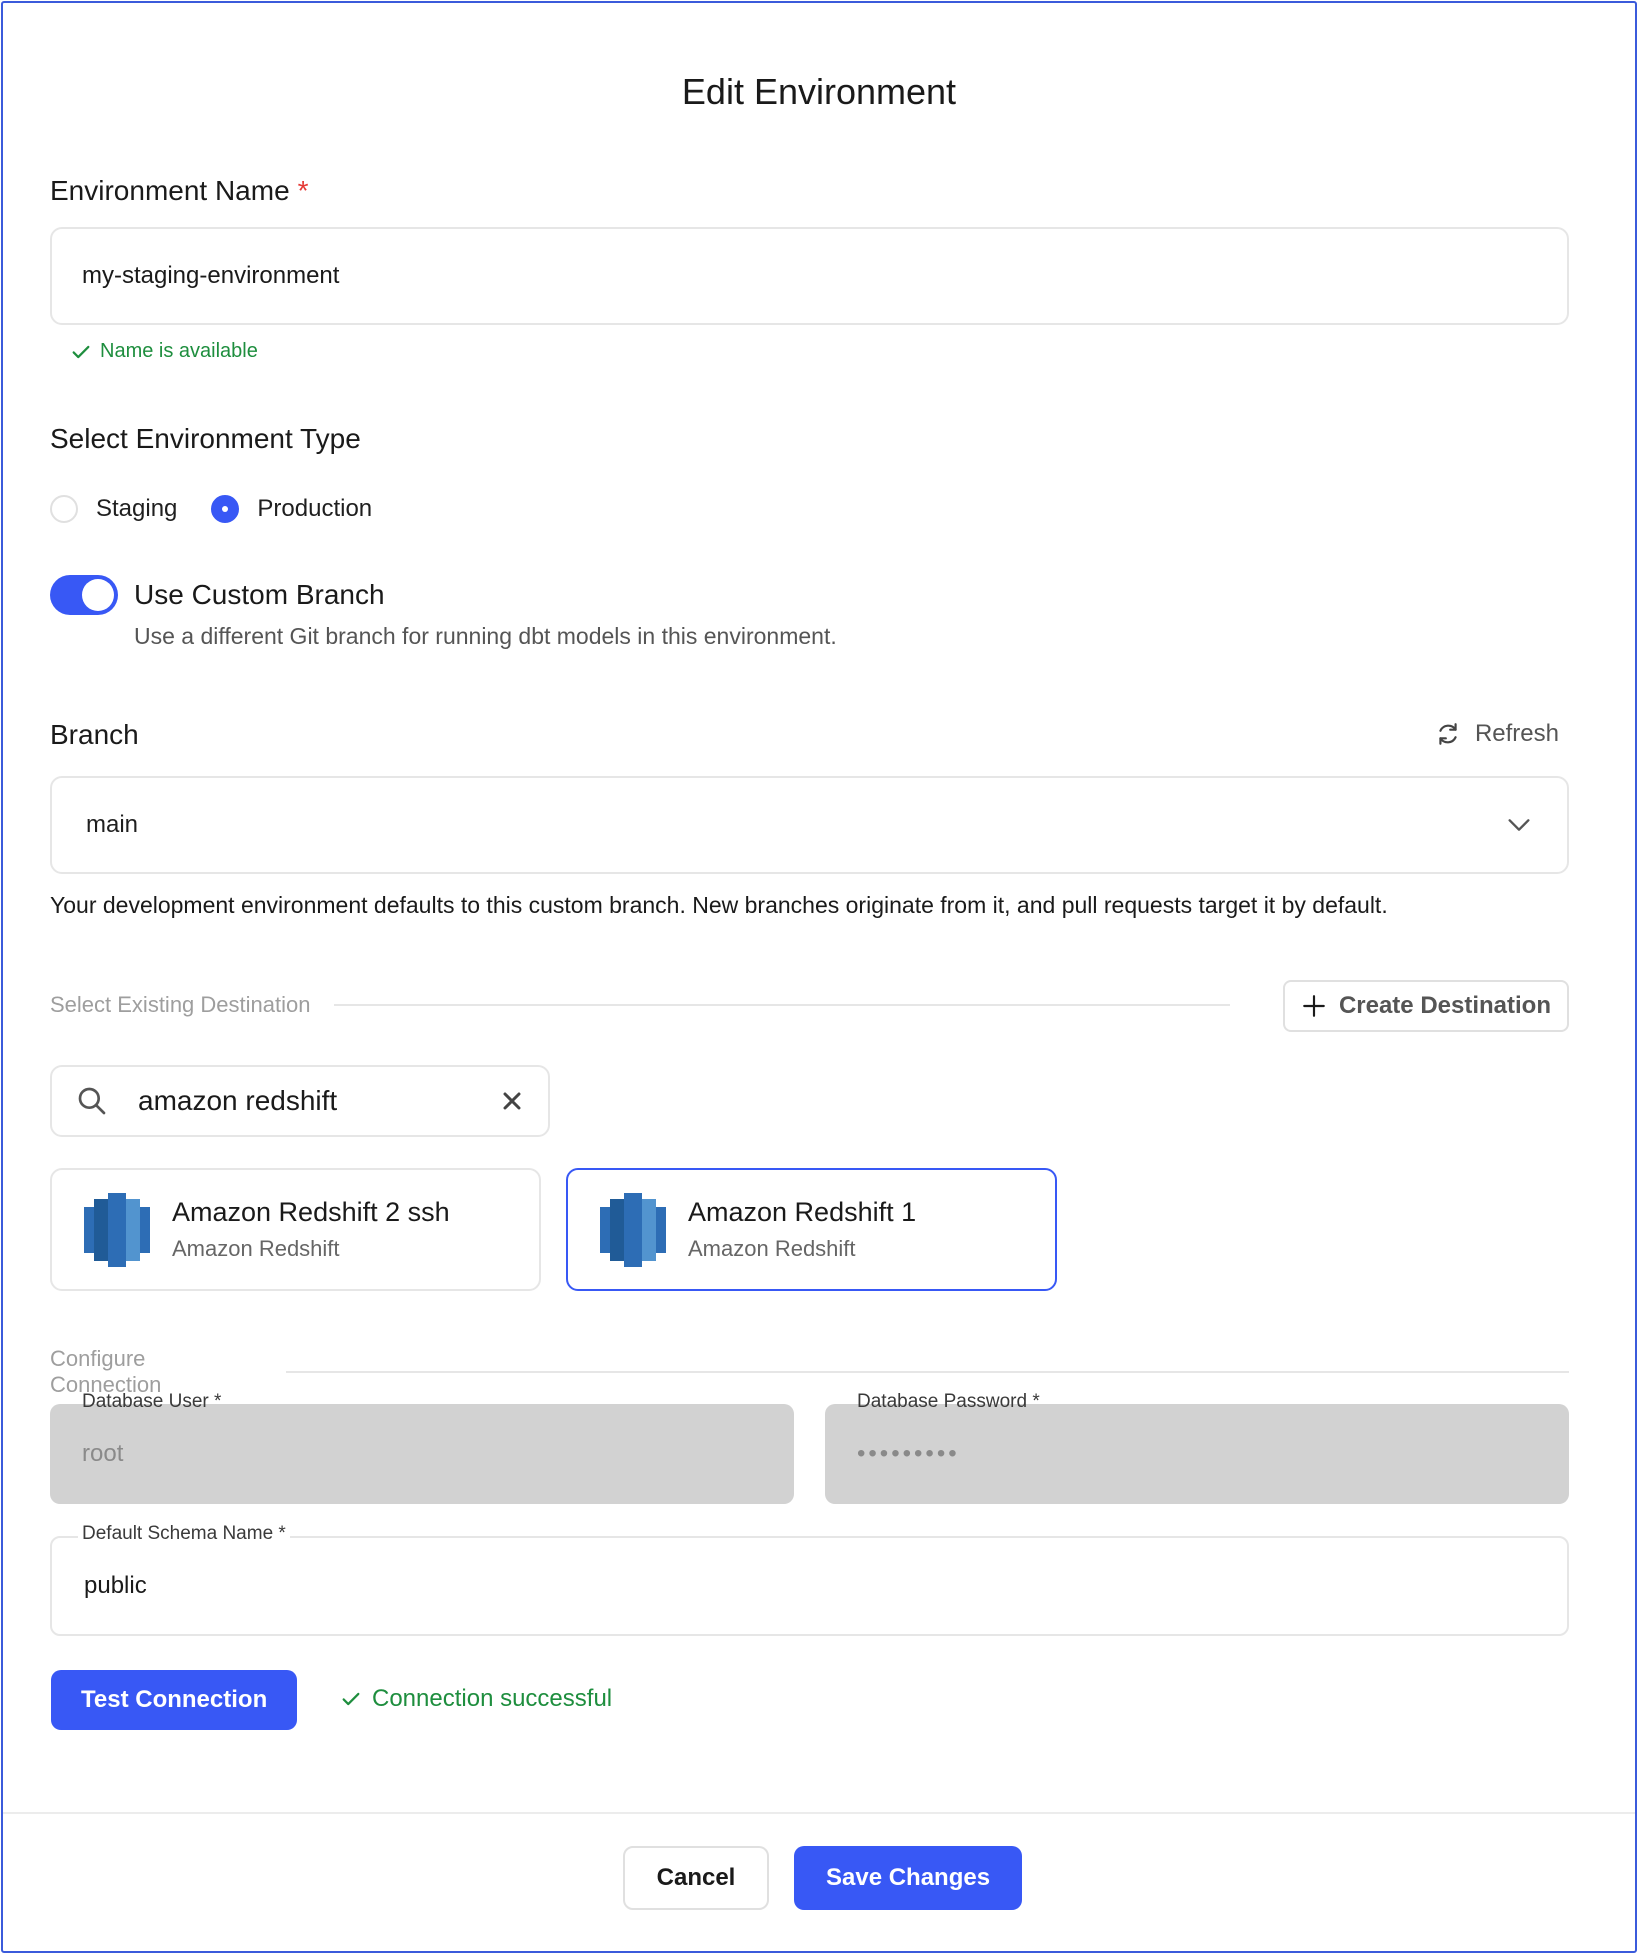 The image size is (1638, 1954). I want to click on card-text: Amazon Redshift 1 Amazon Redshift, so click(802, 1229).